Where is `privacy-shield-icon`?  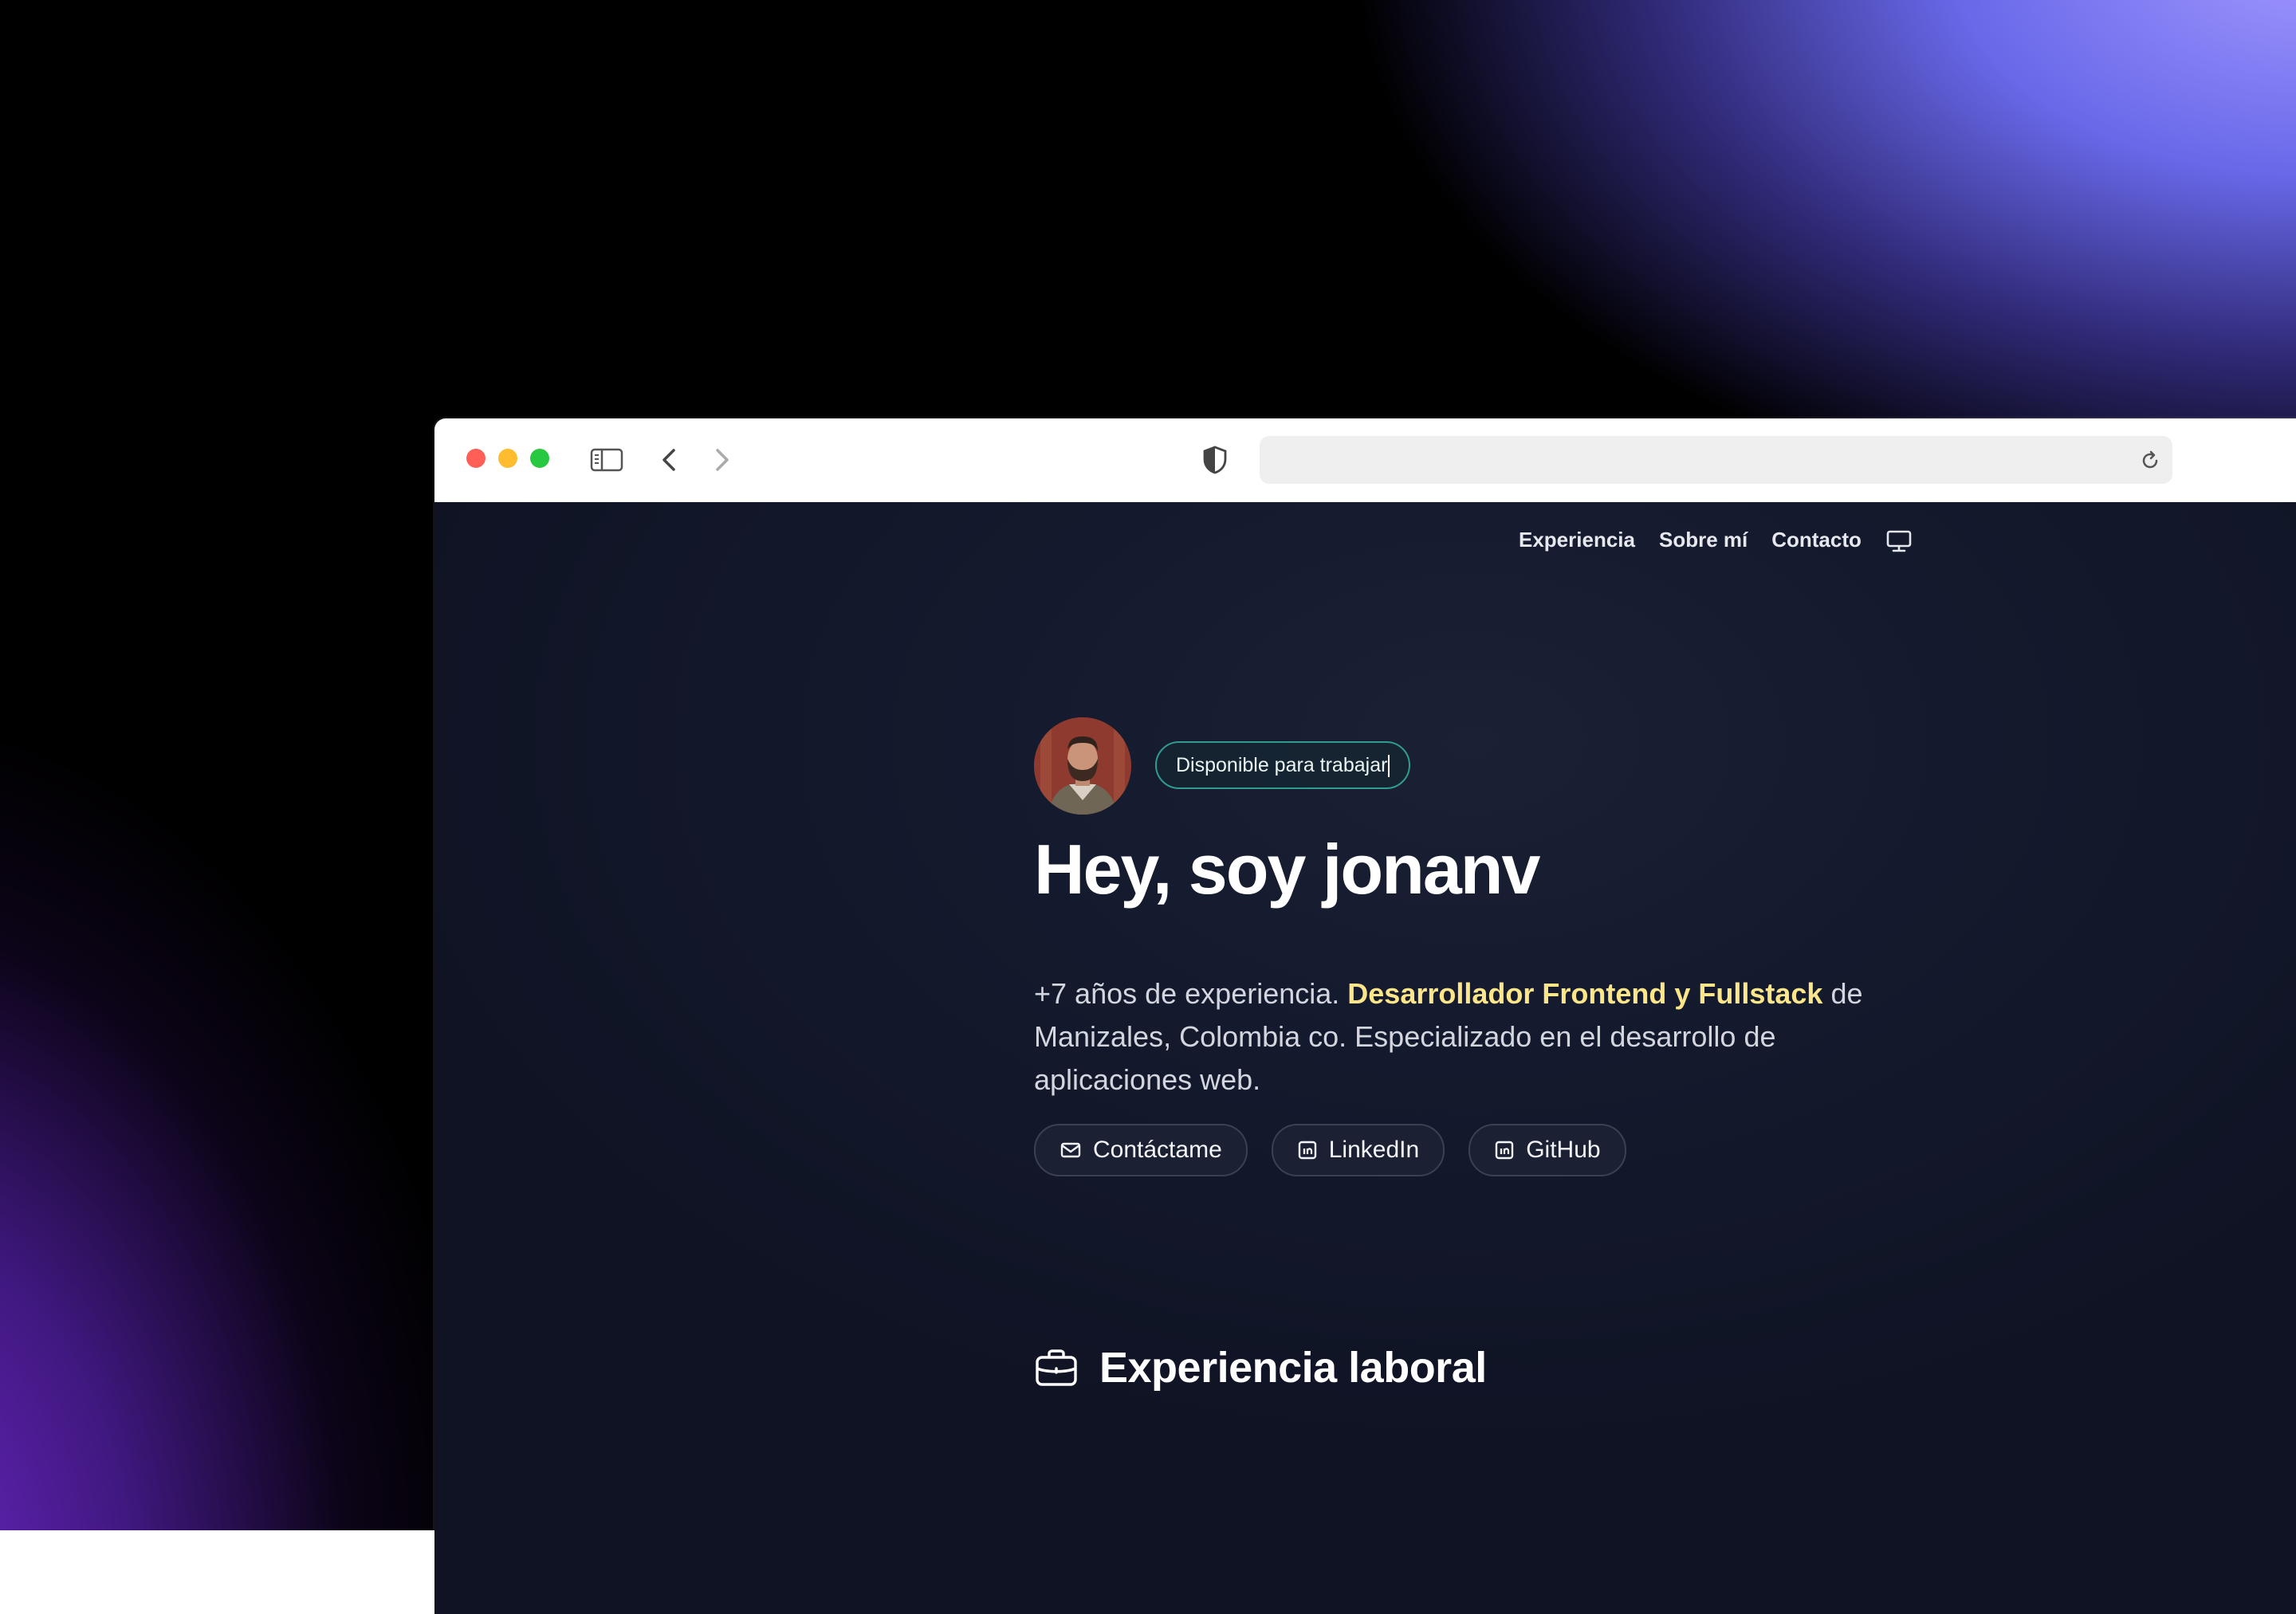 privacy-shield-icon is located at coordinates (1215, 460).